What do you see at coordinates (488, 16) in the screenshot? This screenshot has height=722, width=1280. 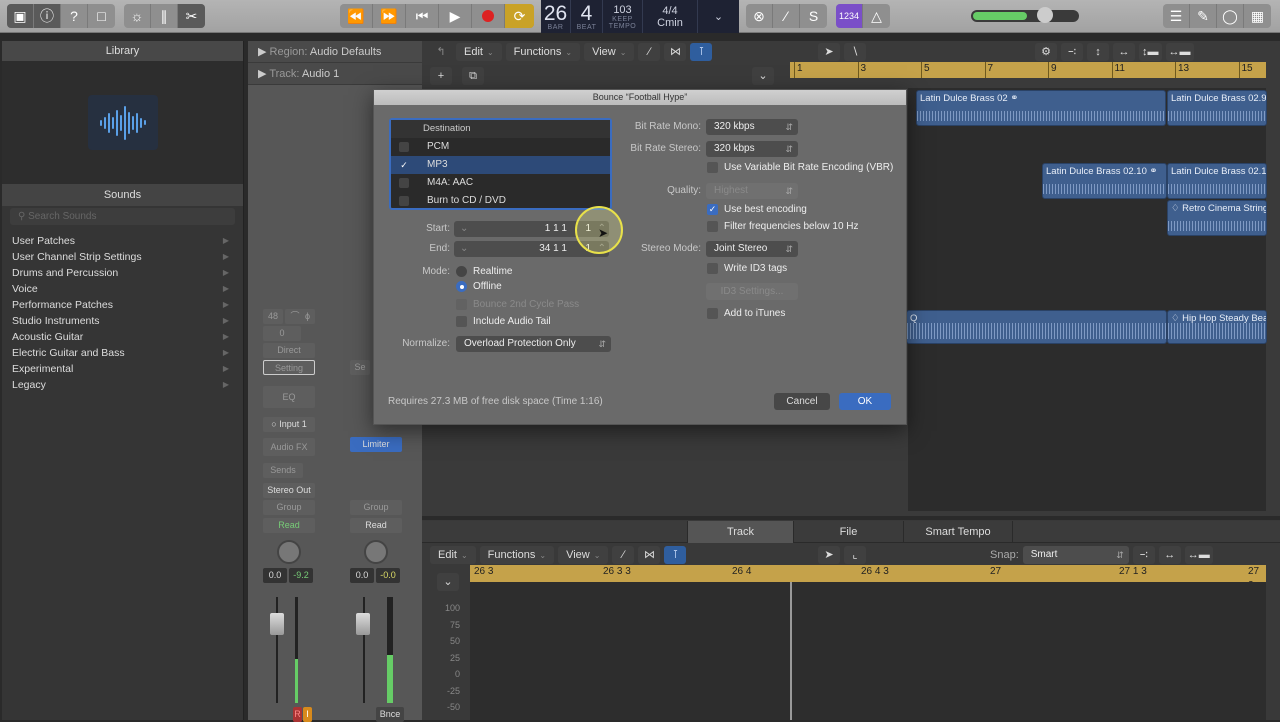 I see `record-icon` at bounding box center [488, 16].